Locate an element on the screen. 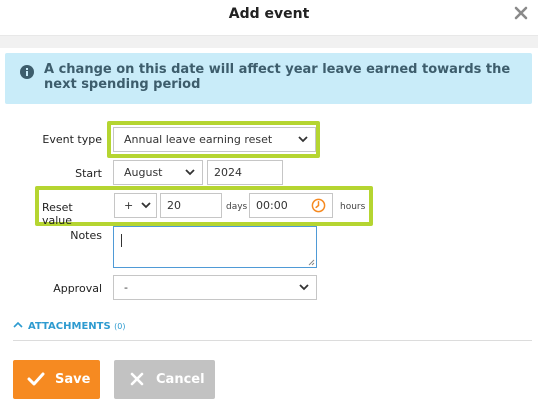 Image resolution: width=538 pixels, height=410 pixels. clock-icon is located at coordinates (318, 205).